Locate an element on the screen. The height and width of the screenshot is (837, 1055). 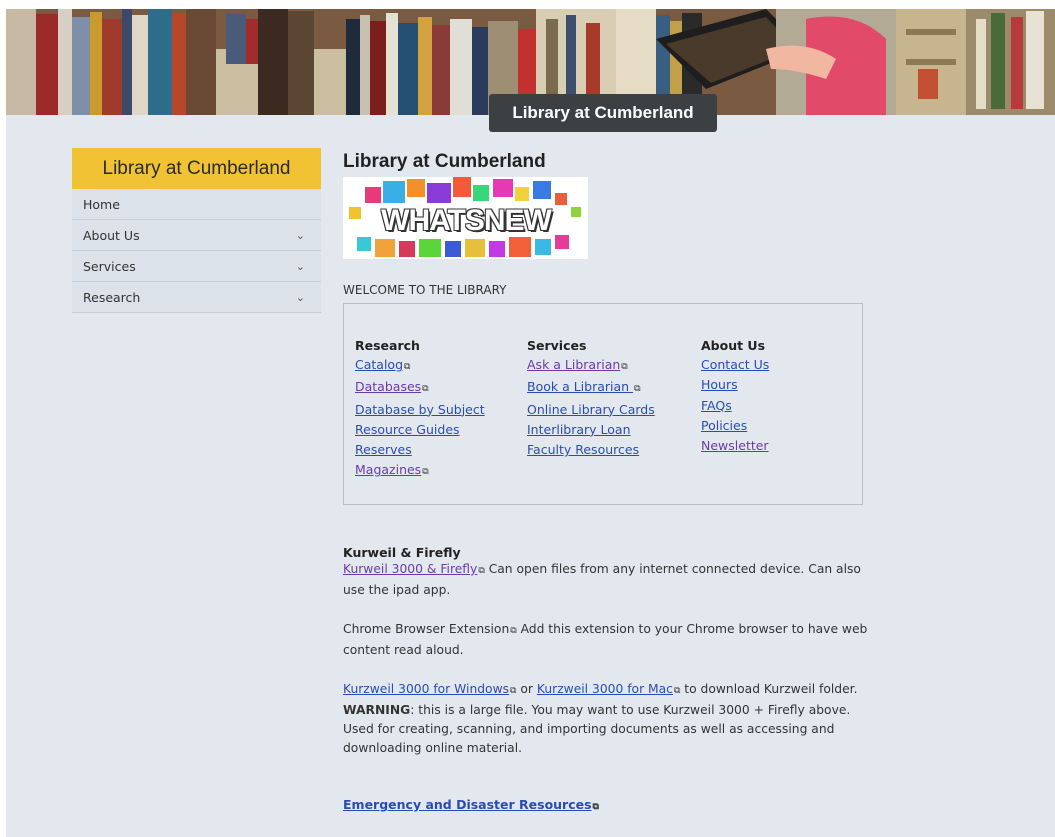
link-ask-a-librarian: Ask a Librarian⧉ is located at coordinates (591, 366).